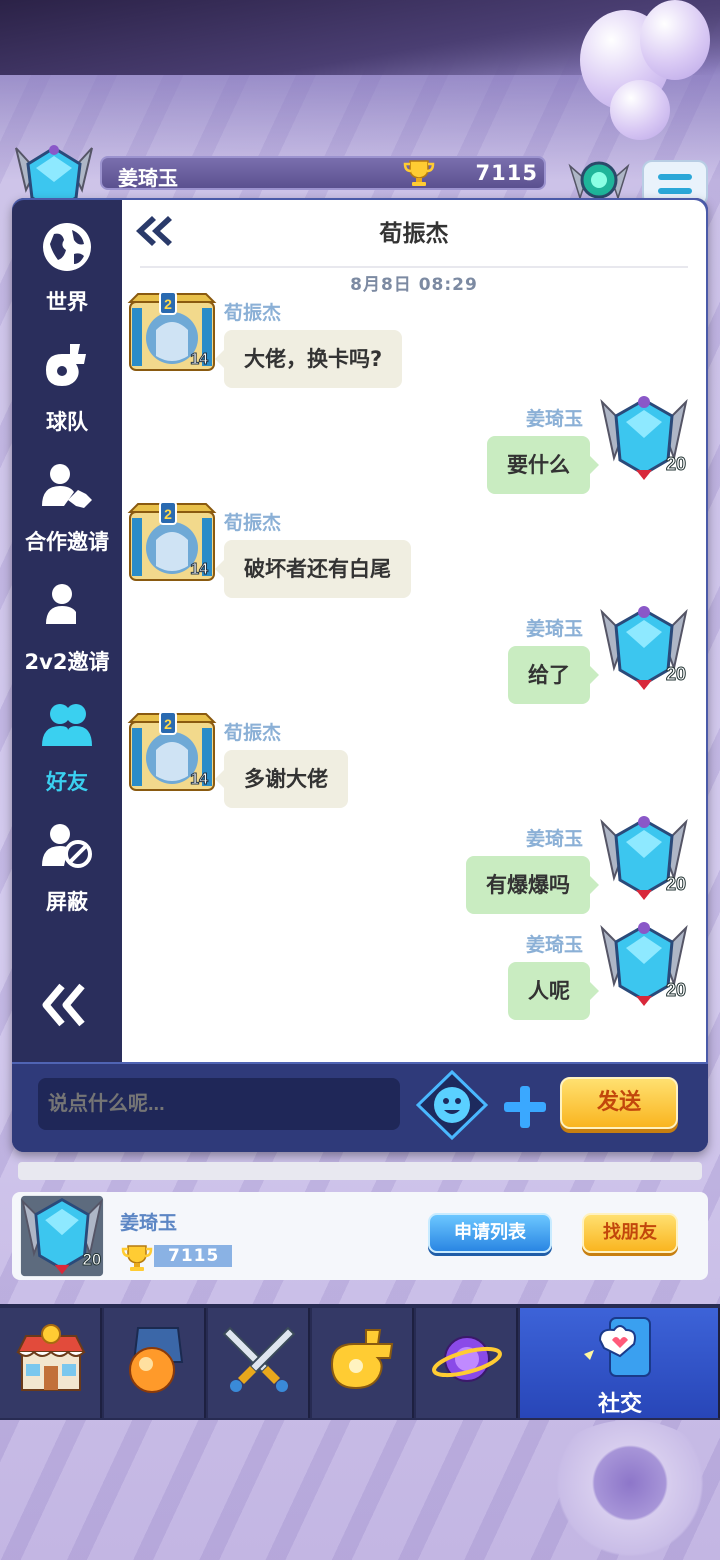  Describe the element at coordinates (149, 1223) in the screenshot. I see `profile-name: 姜琦玉` at that location.